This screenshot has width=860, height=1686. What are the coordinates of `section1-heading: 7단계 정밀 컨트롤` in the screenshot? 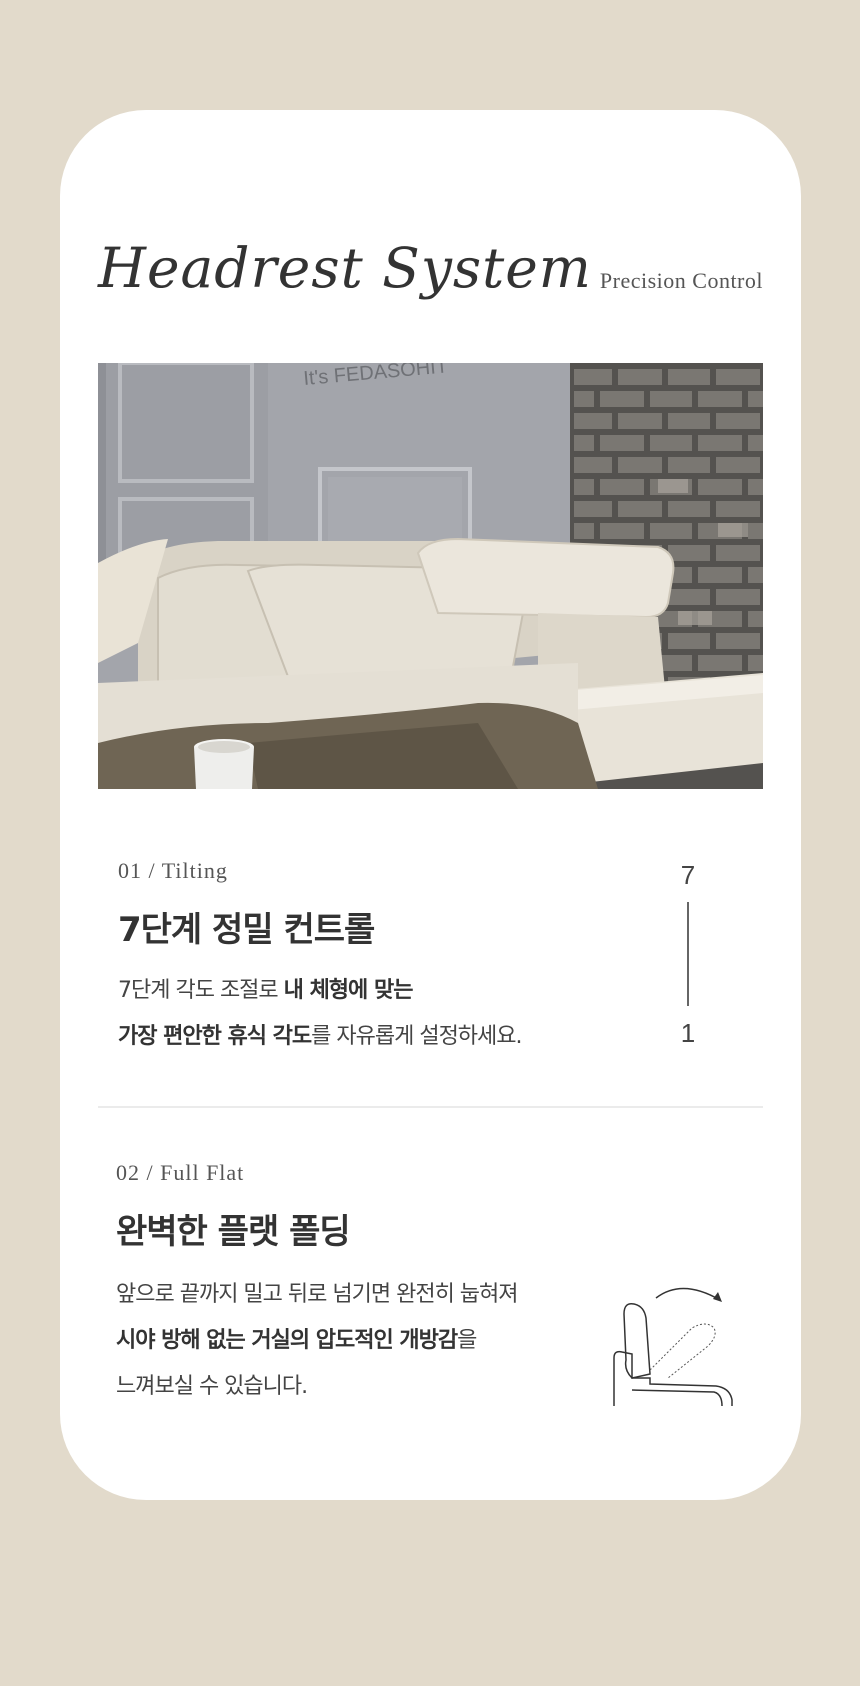 It's located at (246, 930).